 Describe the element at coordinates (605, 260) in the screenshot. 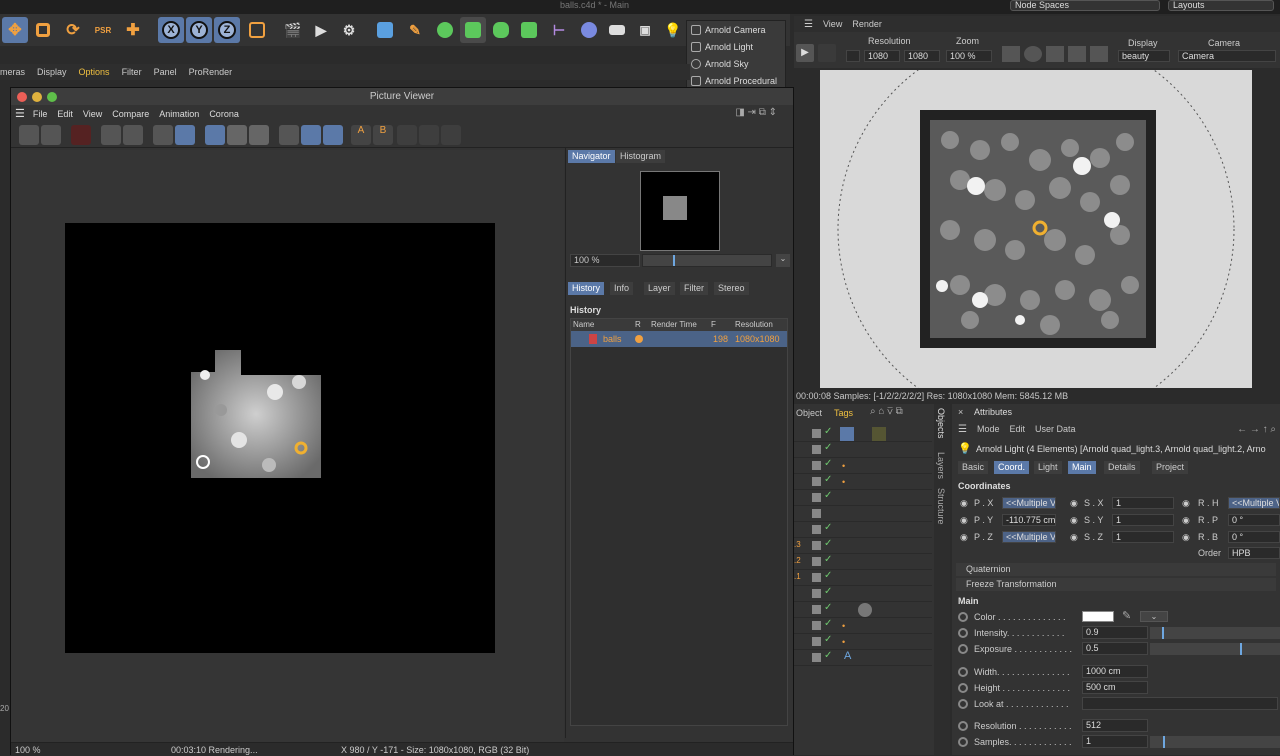

I see `navigator-zoom-field: 100 %` at that location.